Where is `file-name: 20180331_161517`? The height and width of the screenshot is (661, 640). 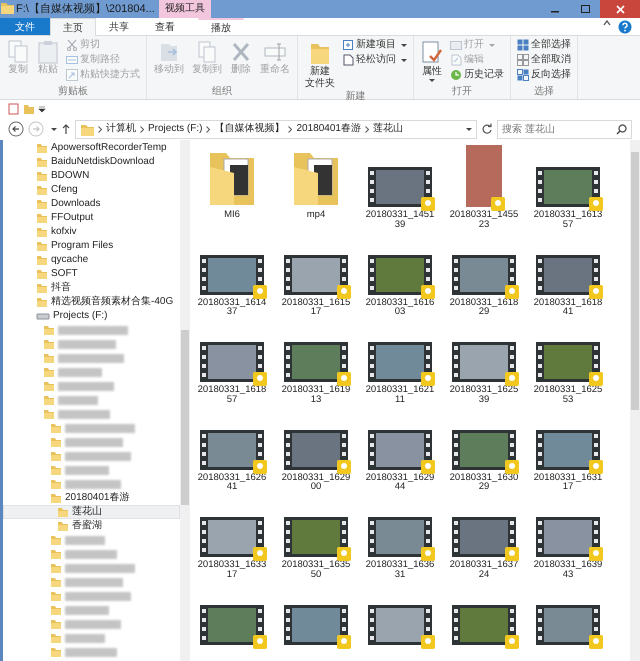
file-name: 20180331_161517 is located at coordinates (316, 308).